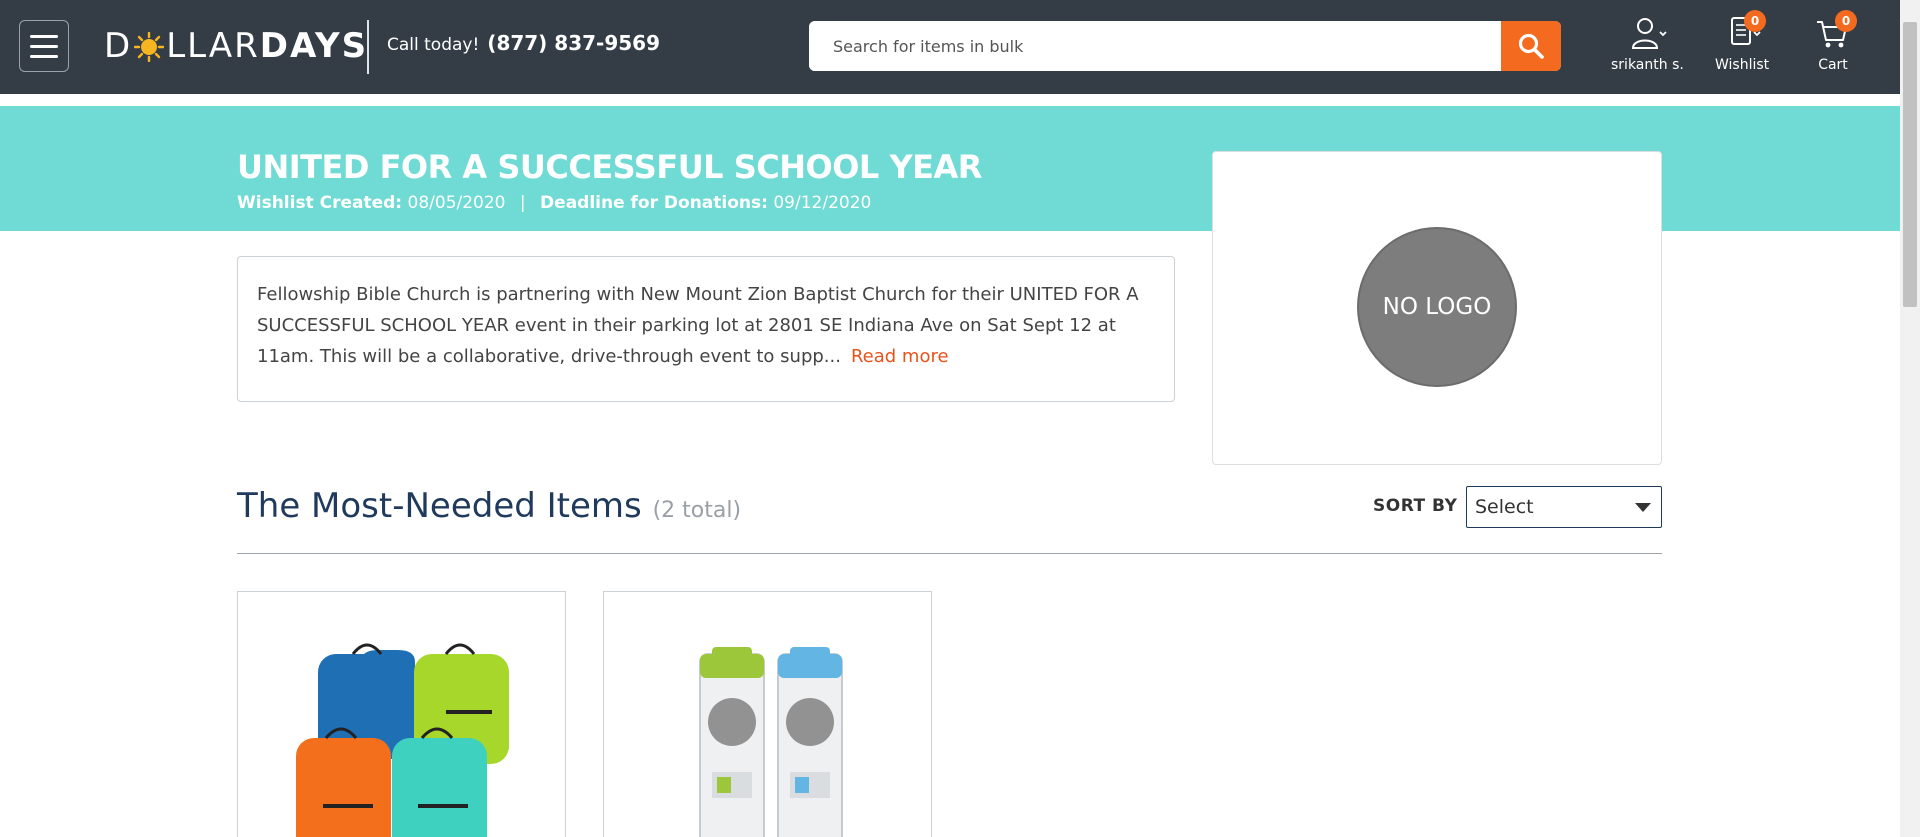 The height and width of the screenshot is (837, 1920). I want to click on wishlist-icon: 0, so click(1743, 32).